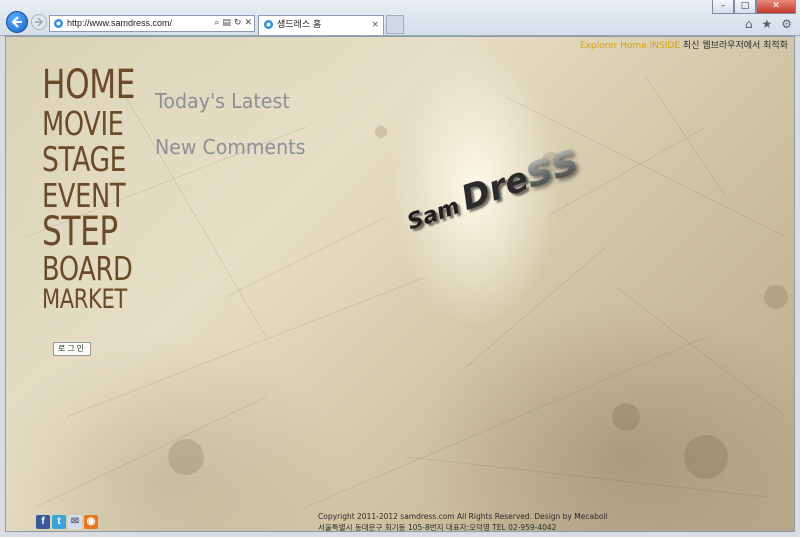 The width and height of the screenshot is (800, 537). I want to click on menu-step: STEP, so click(88, 232).